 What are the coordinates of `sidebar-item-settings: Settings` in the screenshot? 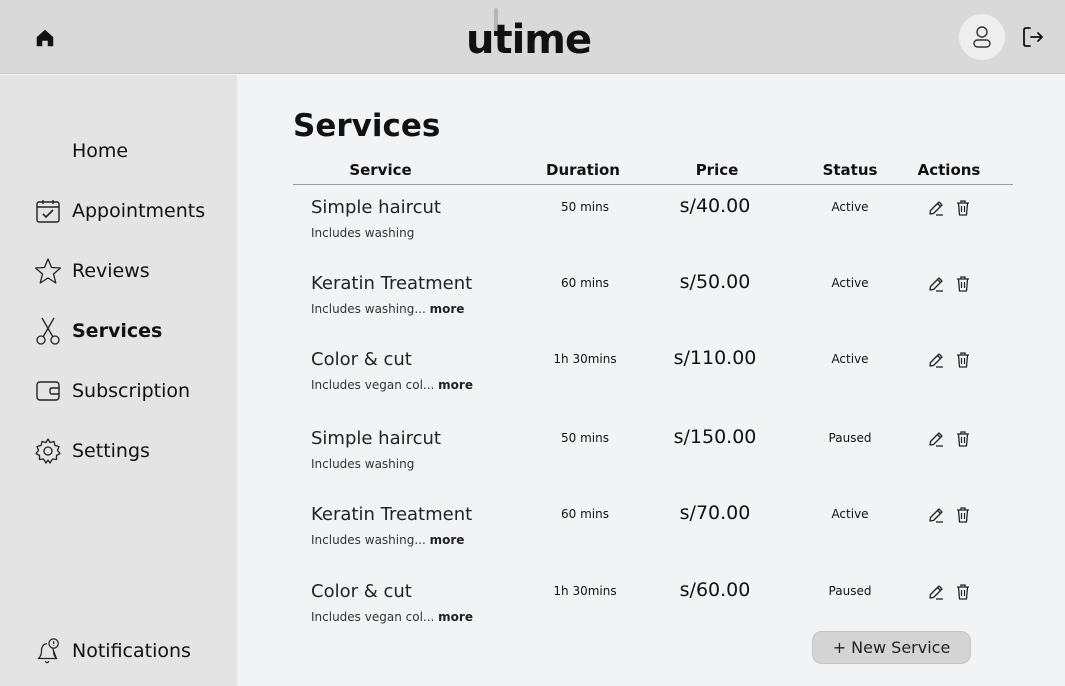 It's located at (92, 451).